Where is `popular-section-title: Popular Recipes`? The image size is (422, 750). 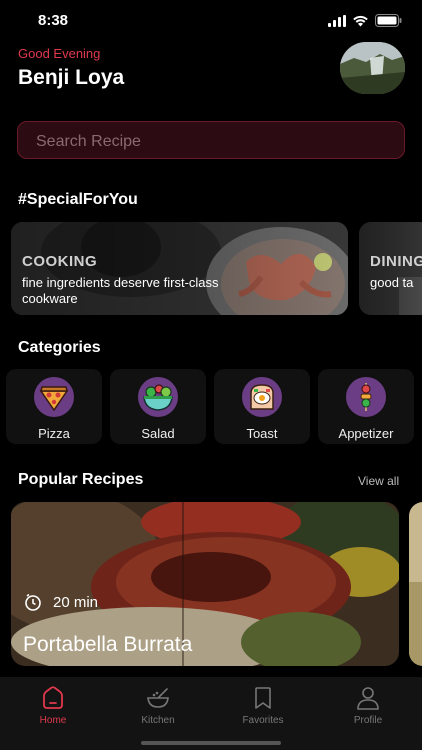 popular-section-title: Popular Recipes is located at coordinates (81, 479).